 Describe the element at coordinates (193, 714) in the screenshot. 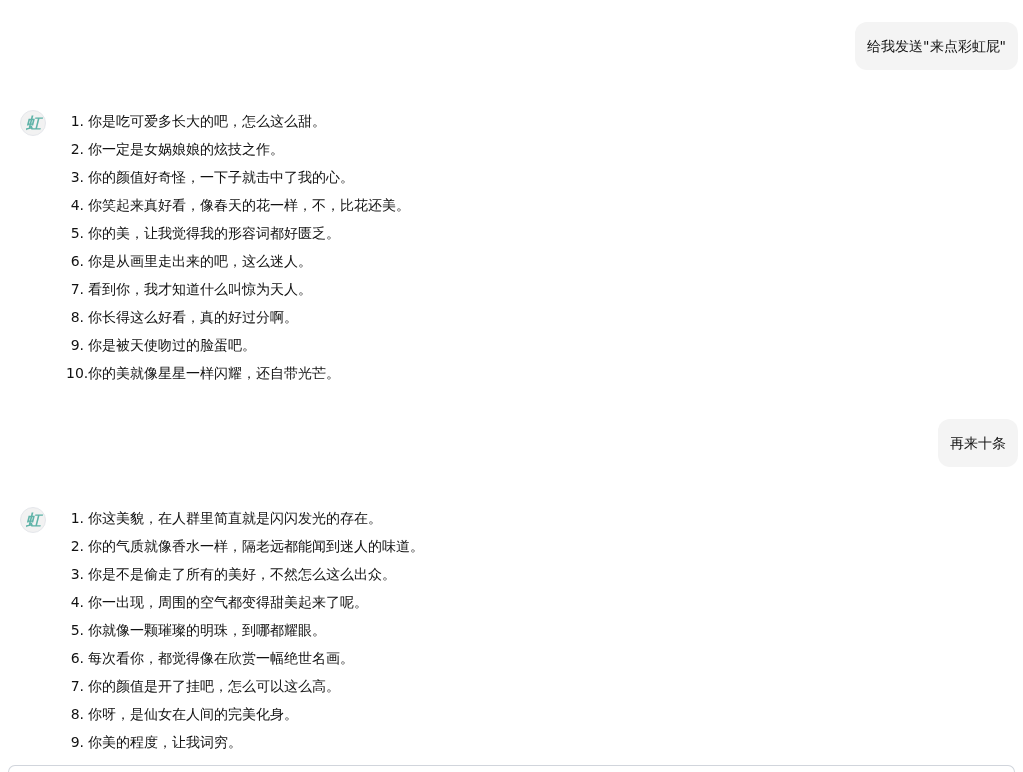

I see `list-item-text: 你呀，是仙女在人间的完美化身。` at that location.